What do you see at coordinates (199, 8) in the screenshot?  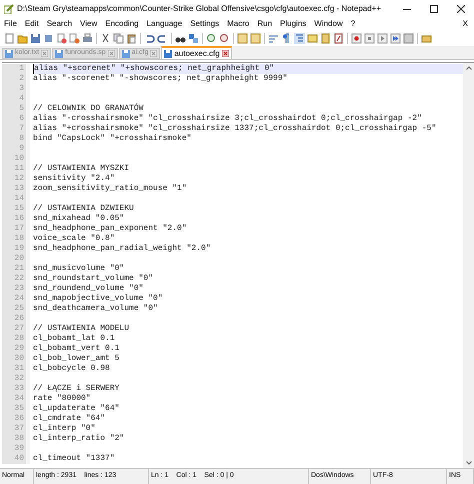 I see `window-title: D:\Steam Gry\steamapps\common\Counter-Strike Global Offensive\csgo\cfg\autoexec.cfg - Notepad++` at bounding box center [199, 8].